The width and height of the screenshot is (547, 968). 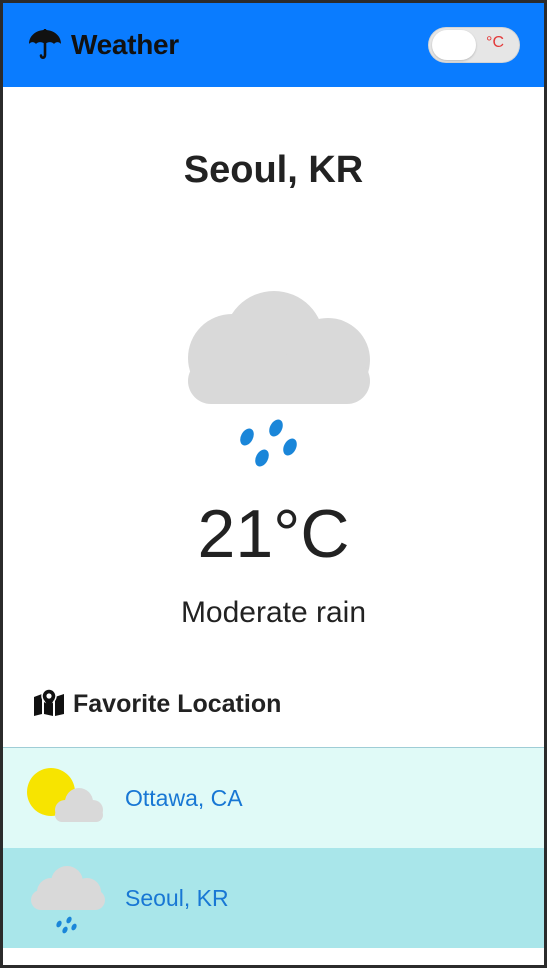 I want to click on cloud-rain-icon, so click(x=67, y=898).